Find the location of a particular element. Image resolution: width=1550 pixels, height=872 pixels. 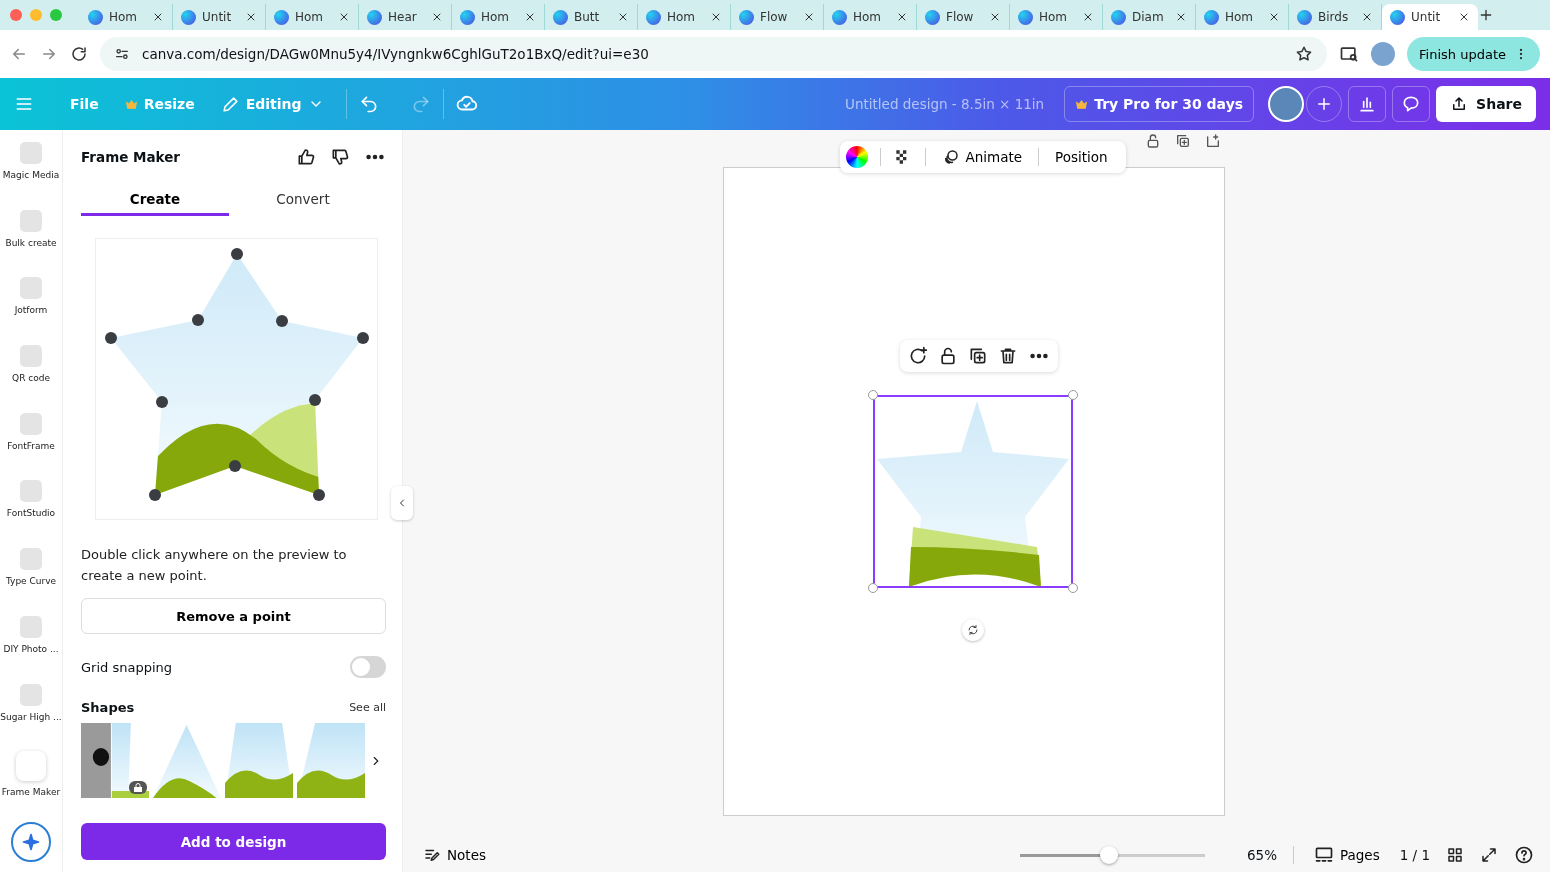

fullscreen-icon is located at coordinates (1489, 855).